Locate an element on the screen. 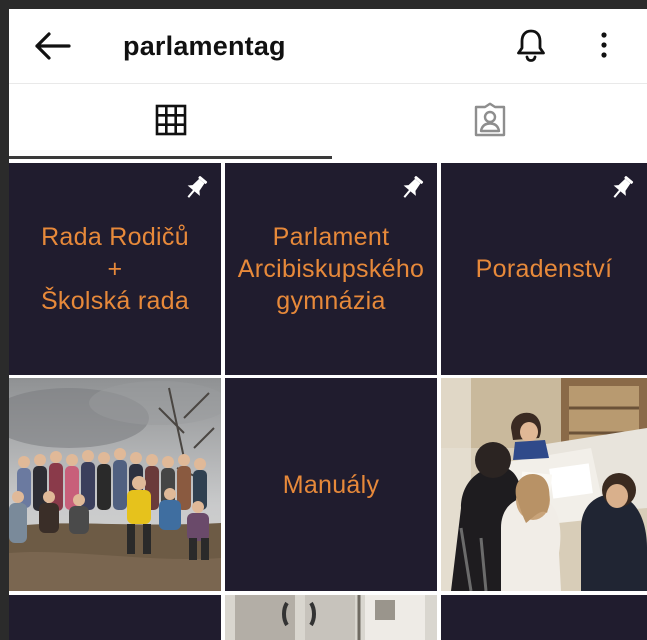 The height and width of the screenshot is (640, 647). tab-posts is located at coordinates (170, 120).